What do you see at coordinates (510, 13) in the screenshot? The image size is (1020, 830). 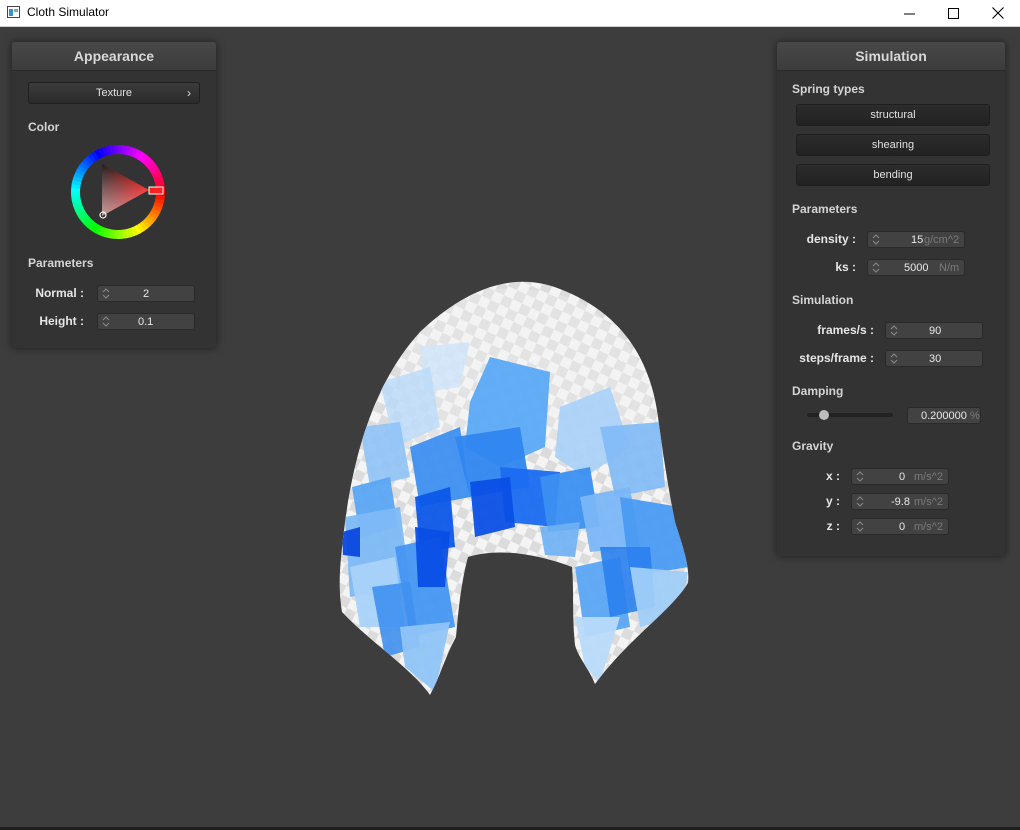 I see `window-title-bar: Cloth Simulator` at bounding box center [510, 13].